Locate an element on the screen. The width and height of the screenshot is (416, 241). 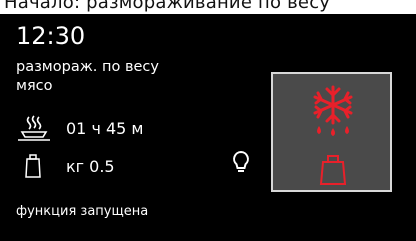
clock-time: 12:30 is located at coordinates (51, 36).